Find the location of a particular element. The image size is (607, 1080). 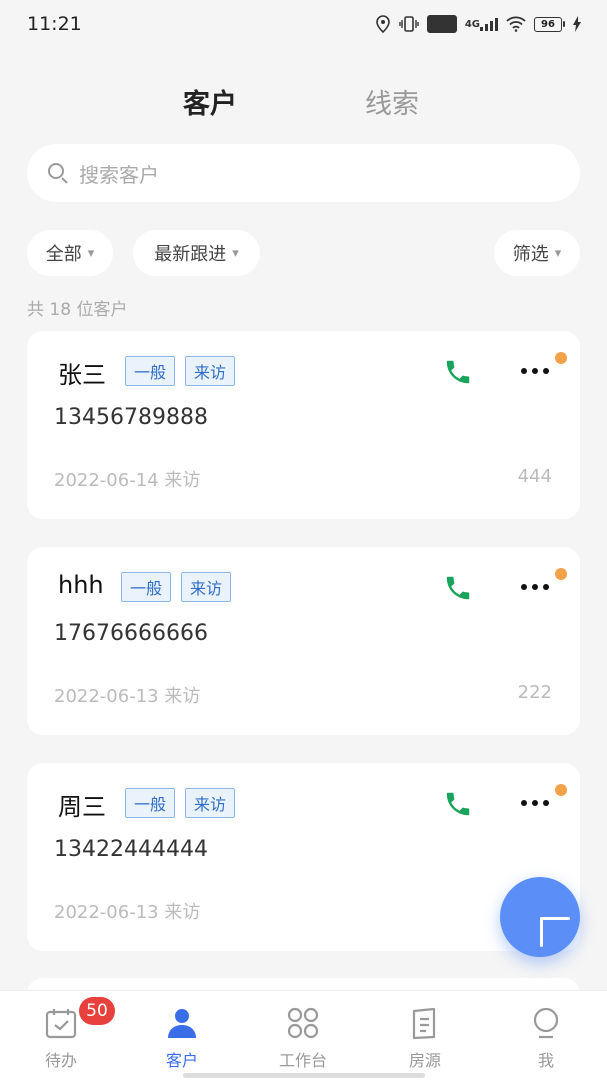

nav-me: 我 is located at coordinates (546, 1038).